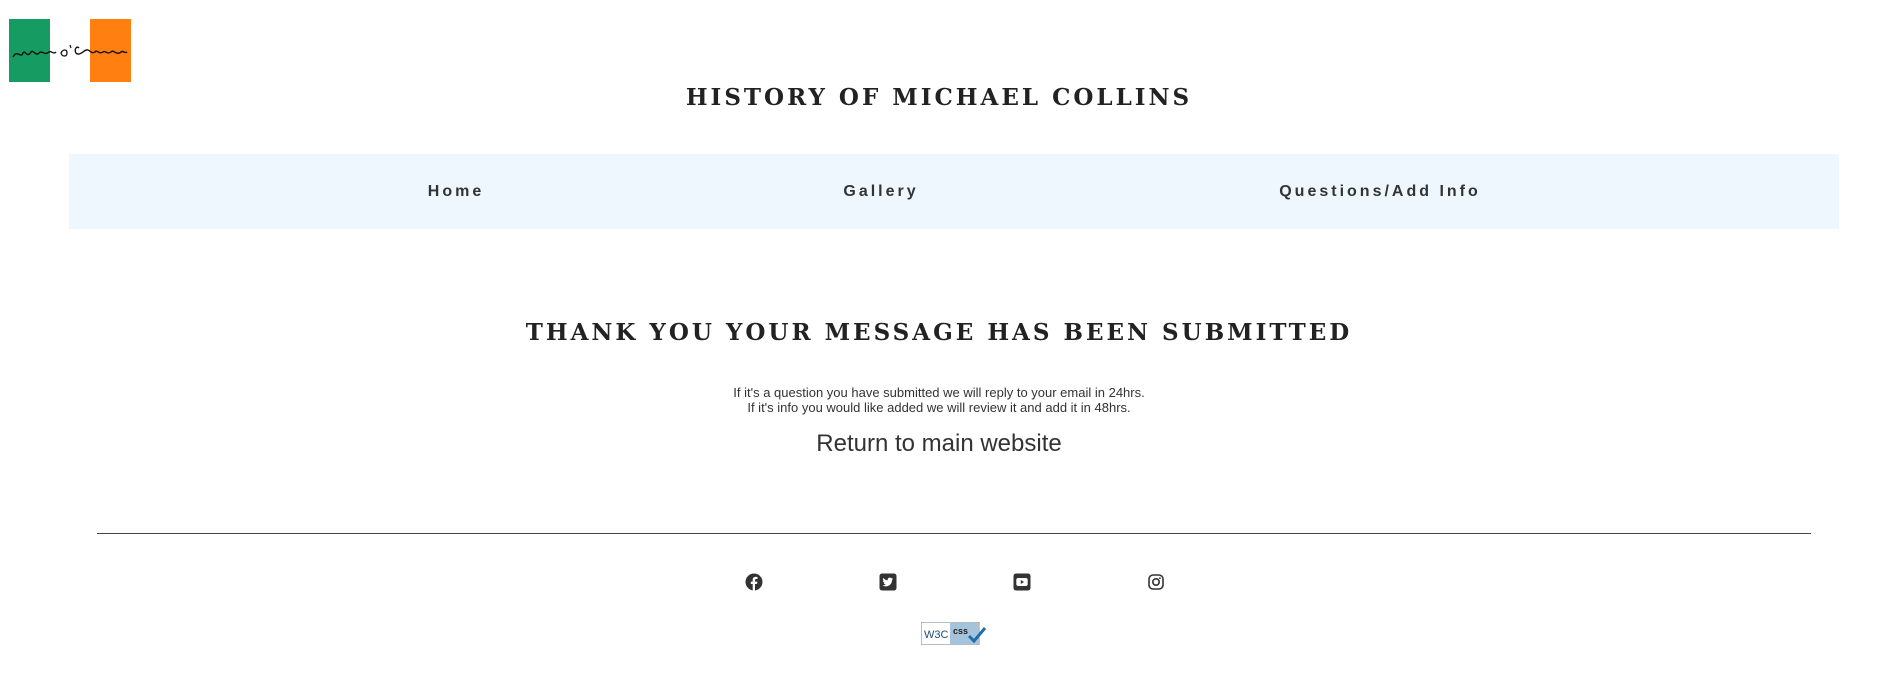  I want to click on return-to-main-website-link: Return to main website, so click(939, 444).